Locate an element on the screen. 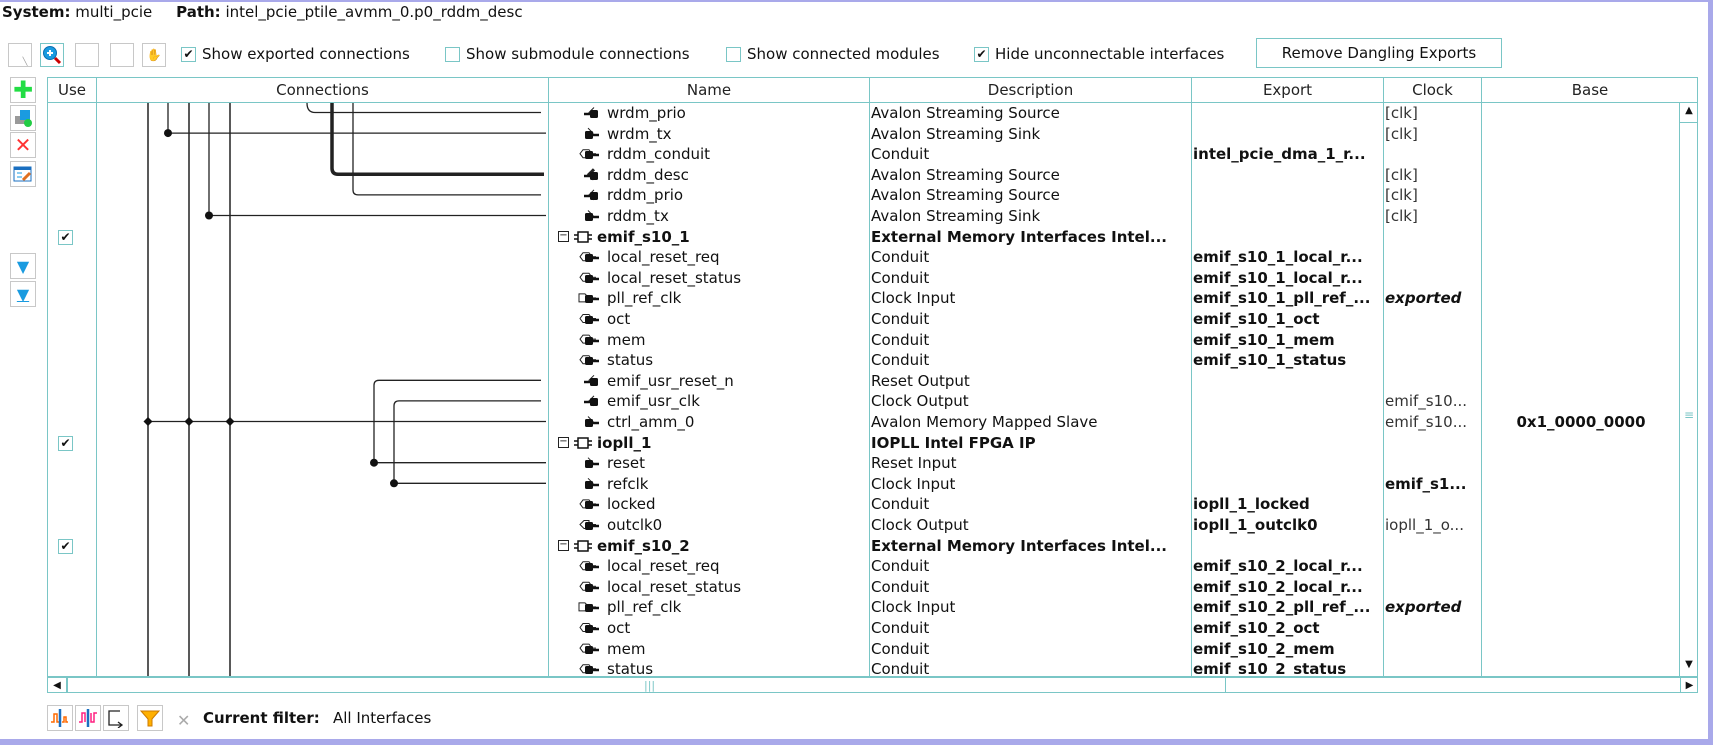 This screenshot has width=1713, height=745. interface-row: mem Conduit emif_s10_2_mem is located at coordinates (863, 649).